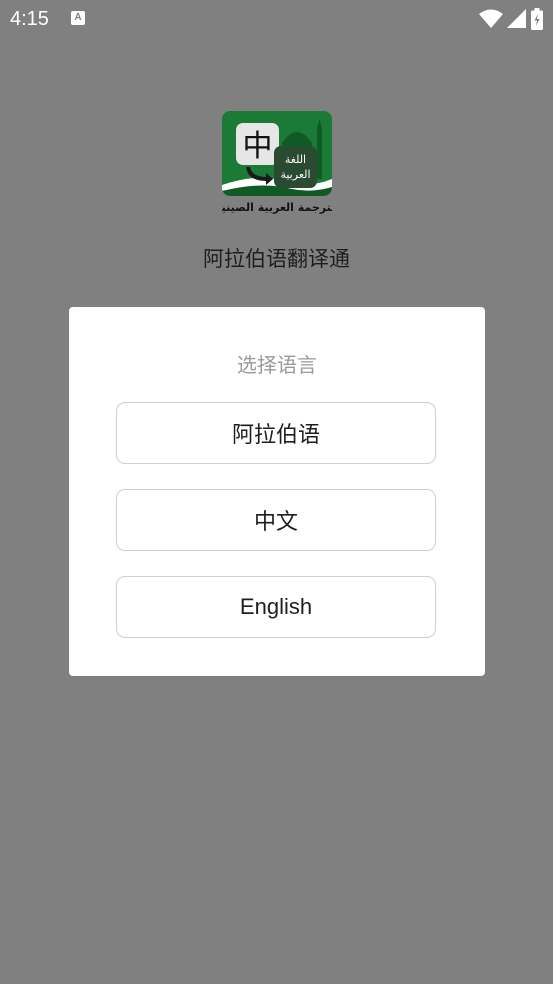 This screenshot has width=553, height=984. I want to click on status-icons, so click(511, 19).